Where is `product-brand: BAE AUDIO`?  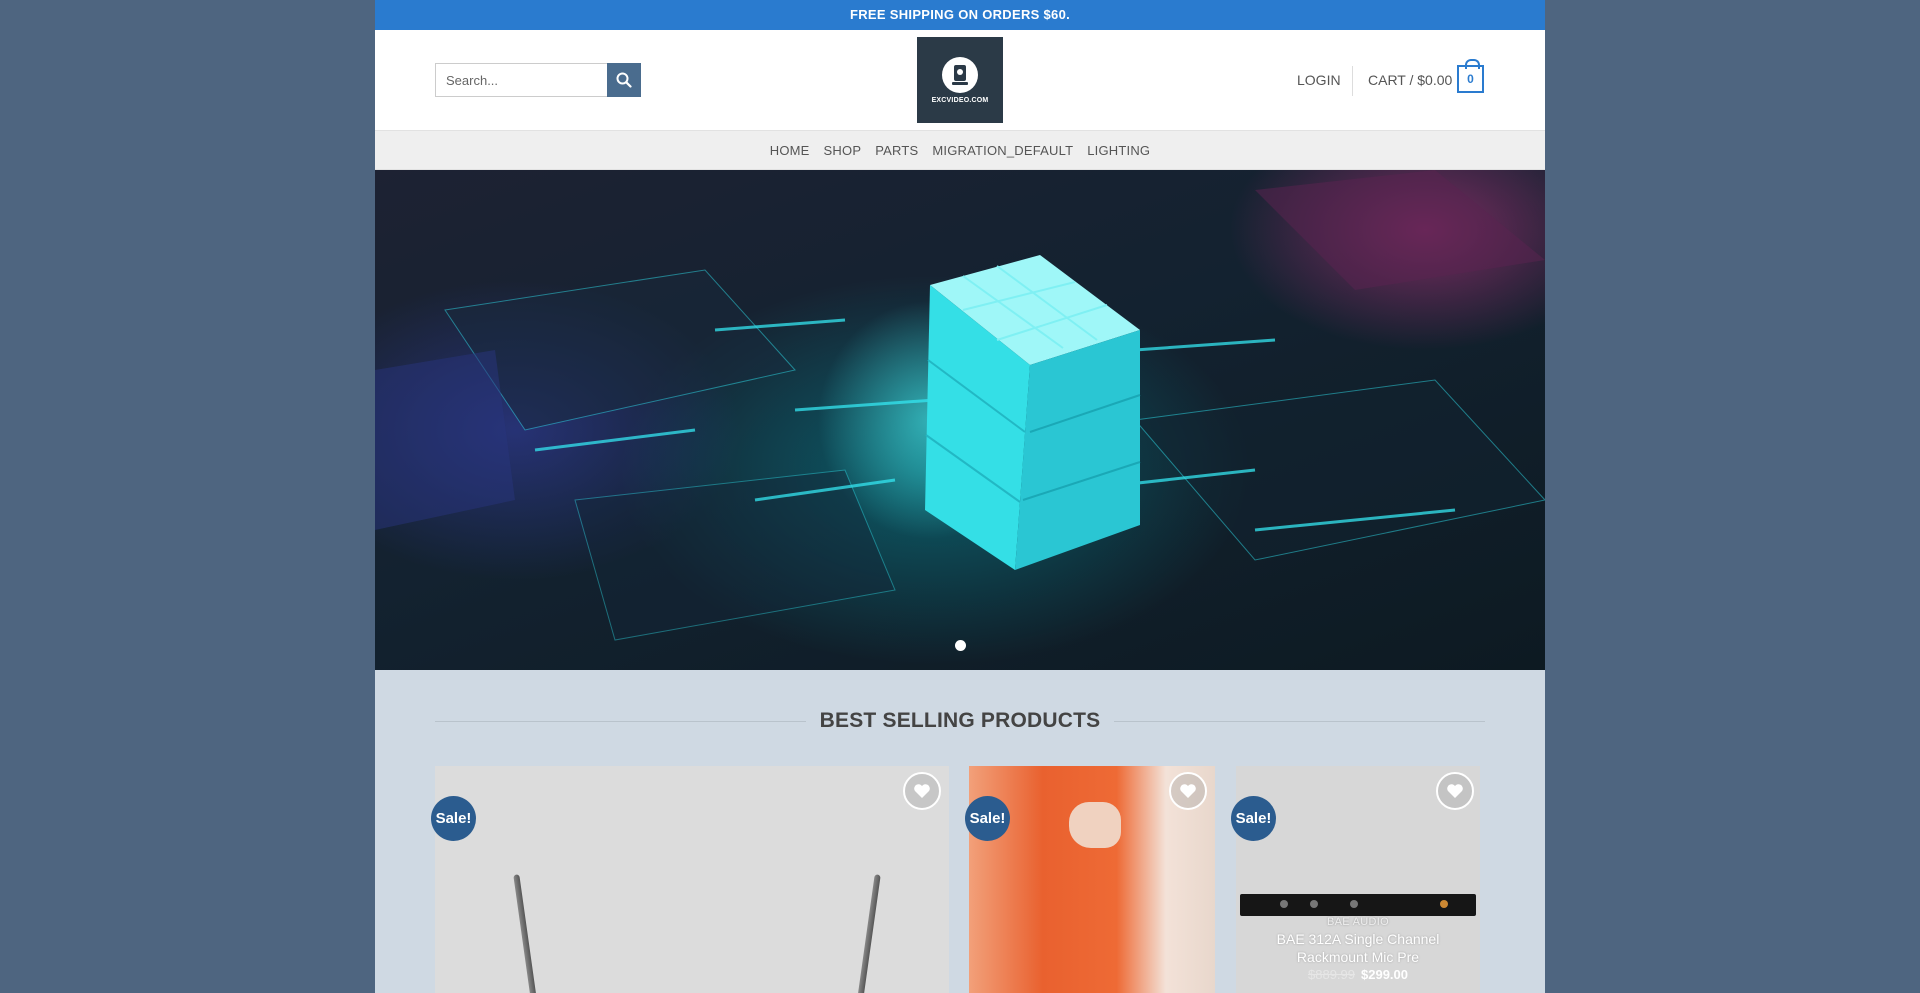
product-brand: BAE AUDIO is located at coordinates (1358, 922).